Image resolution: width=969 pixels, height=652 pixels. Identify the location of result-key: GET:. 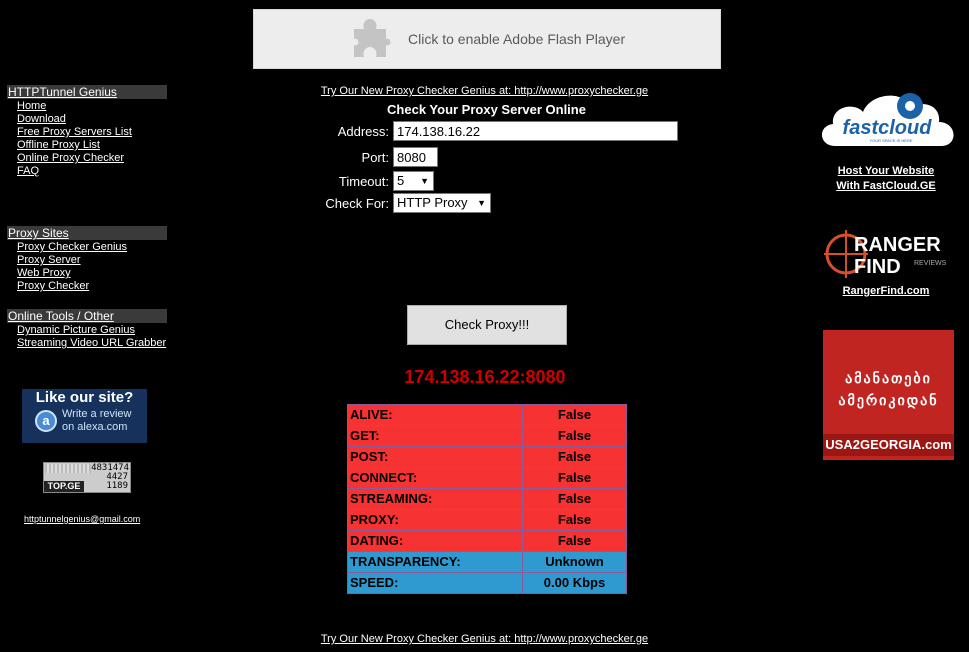
(435, 436).